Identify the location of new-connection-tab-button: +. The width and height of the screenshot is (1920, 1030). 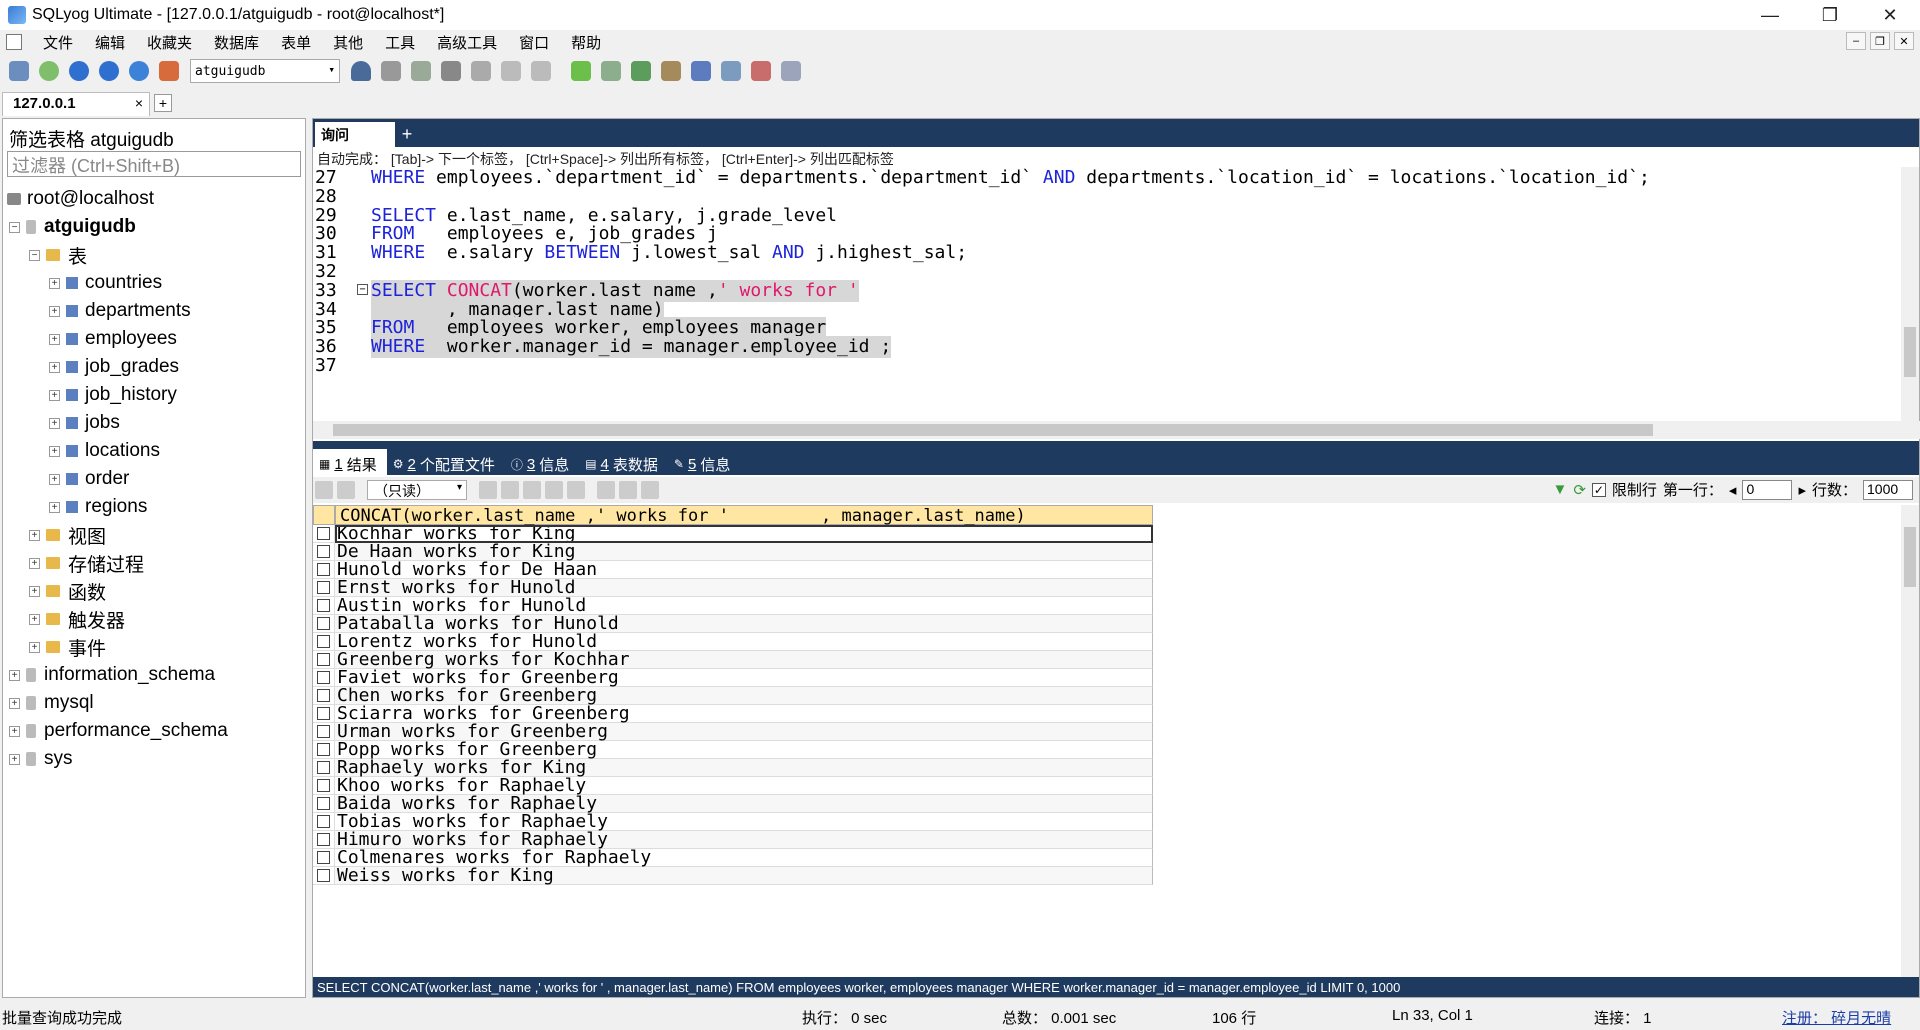
(163, 103).